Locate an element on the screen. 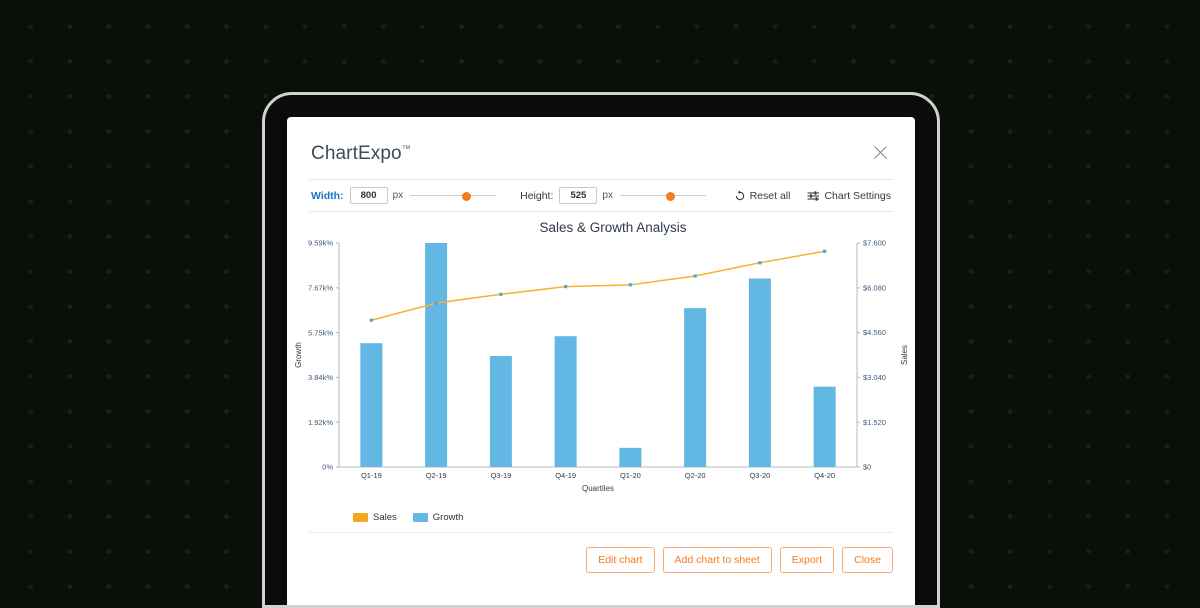 The image size is (1200, 608). legend-label-sales: Sales is located at coordinates (385, 517).